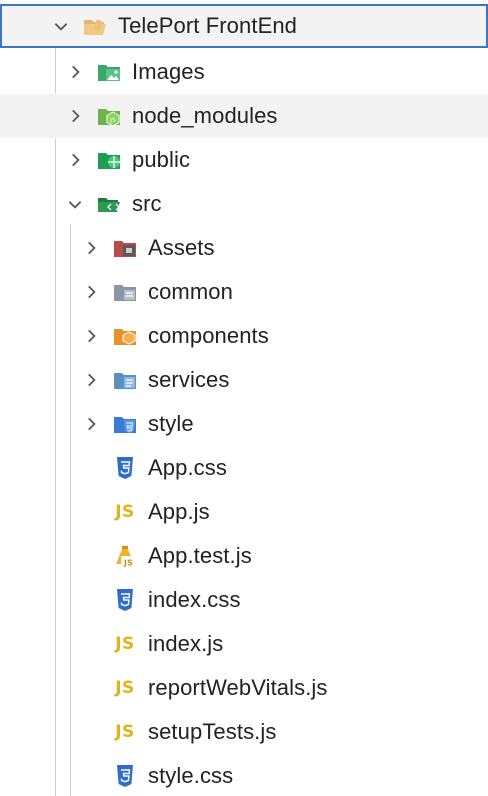 The width and height of the screenshot is (488, 796). What do you see at coordinates (244, 160) in the screenshot?
I see `tree-folder-public: public` at bounding box center [244, 160].